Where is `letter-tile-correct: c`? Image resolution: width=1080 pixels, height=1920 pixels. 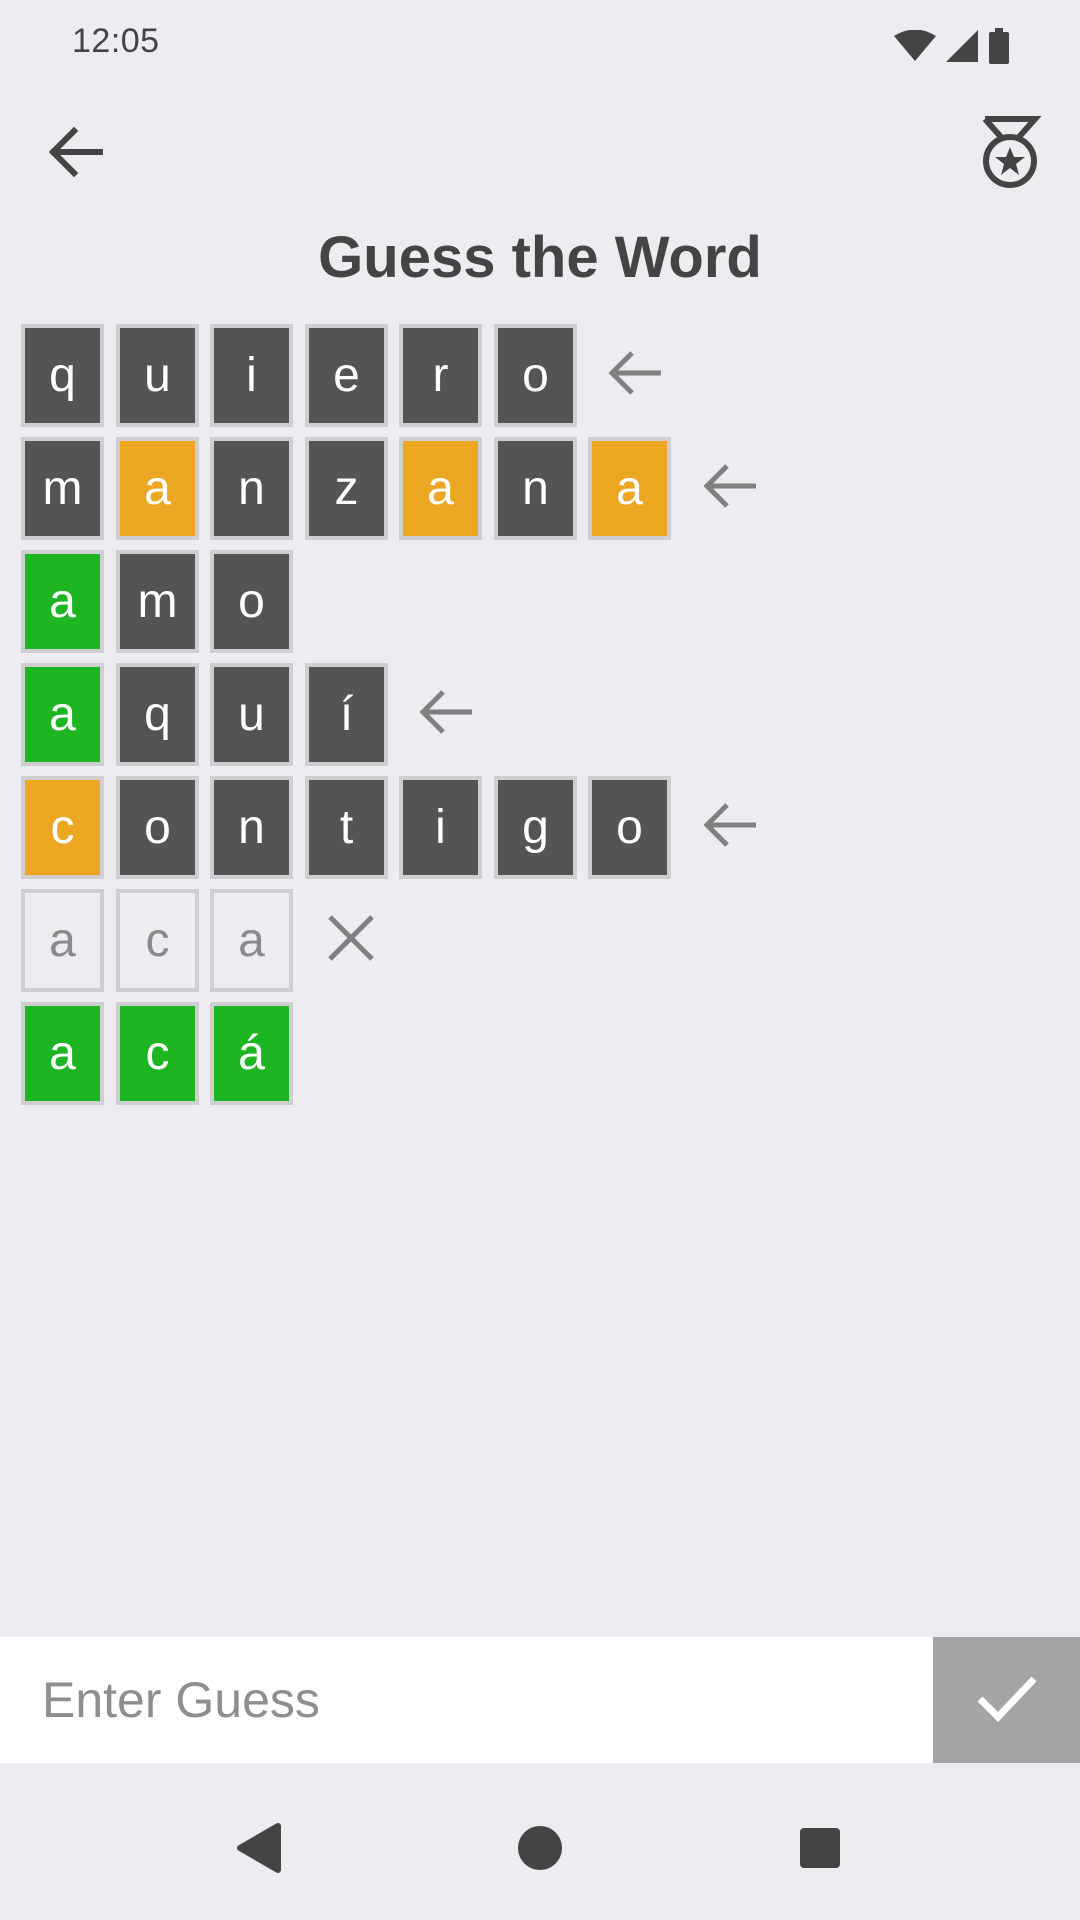
letter-tile-correct: c is located at coordinates (157, 1053).